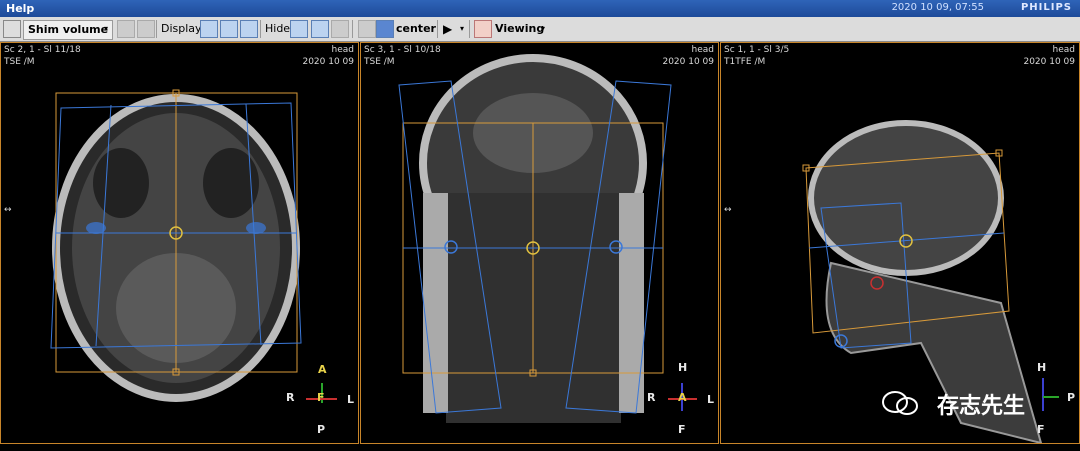  What do you see at coordinates (321, 429) in the screenshot?
I see `orient-bottom: P` at bounding box center [321, 429].